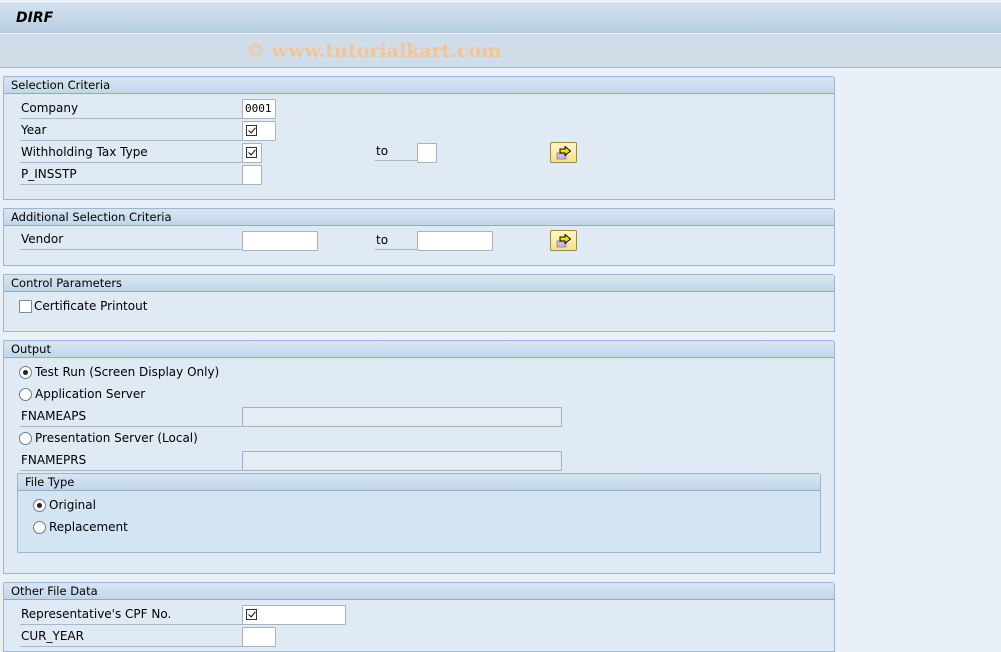 The width and height of the screenshot is (1001, 652). Describe the element at coordinates (132, 108) in the screenshot. I see `company-label: Company` at that location.